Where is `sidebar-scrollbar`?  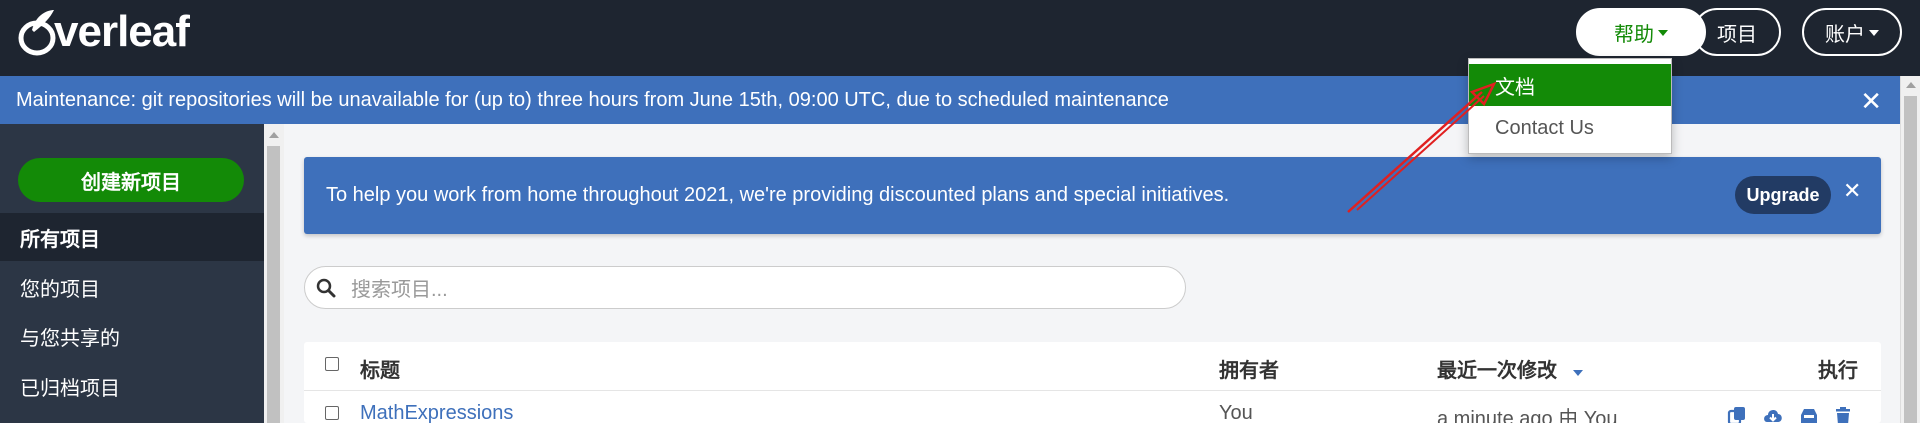 sidebar-scrollbar is located at coordinates (274, 273).